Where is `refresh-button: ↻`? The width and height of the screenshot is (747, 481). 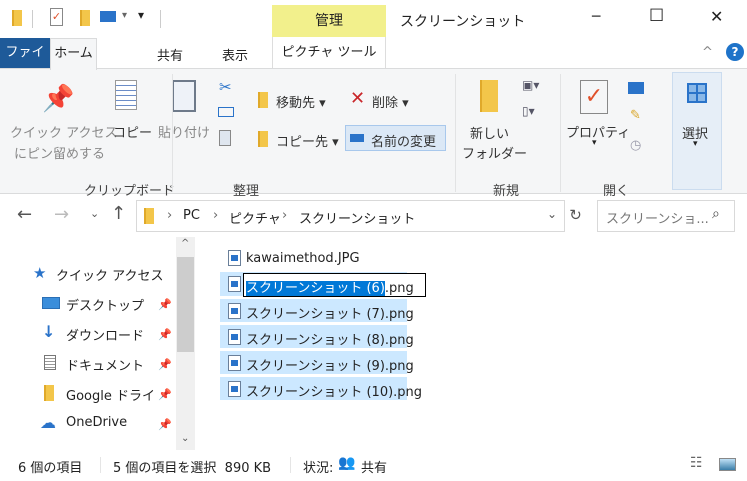 refresh-button: ↻ is located at coordinates (575, 216).